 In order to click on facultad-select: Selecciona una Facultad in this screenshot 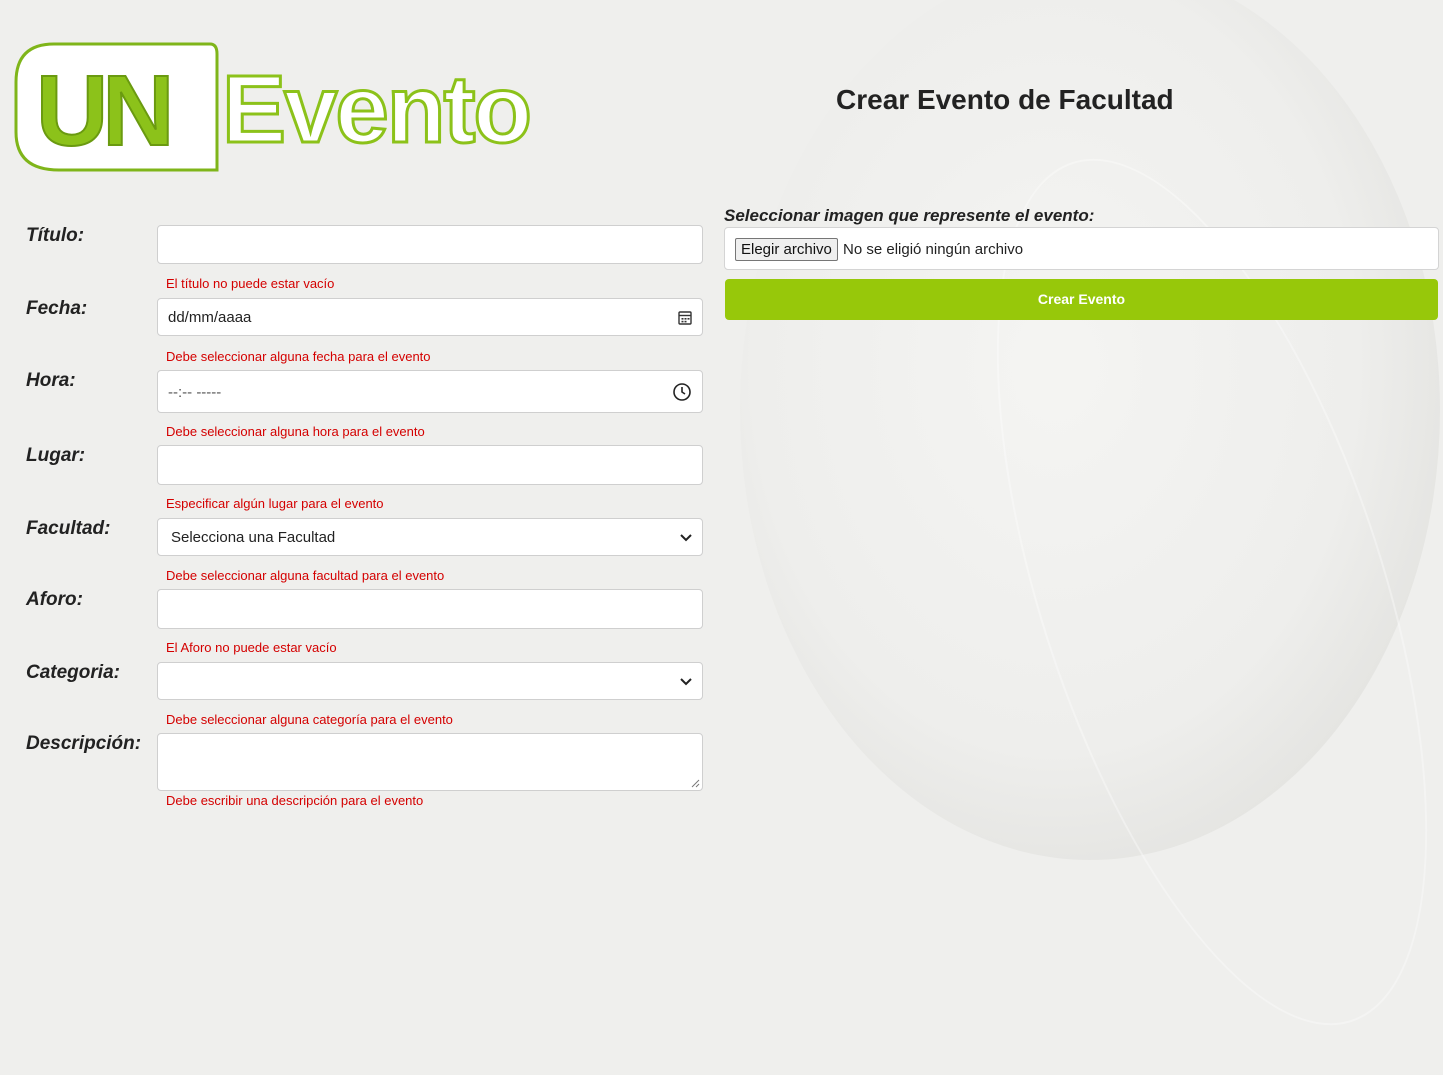, I will do `click(430, 537)`.